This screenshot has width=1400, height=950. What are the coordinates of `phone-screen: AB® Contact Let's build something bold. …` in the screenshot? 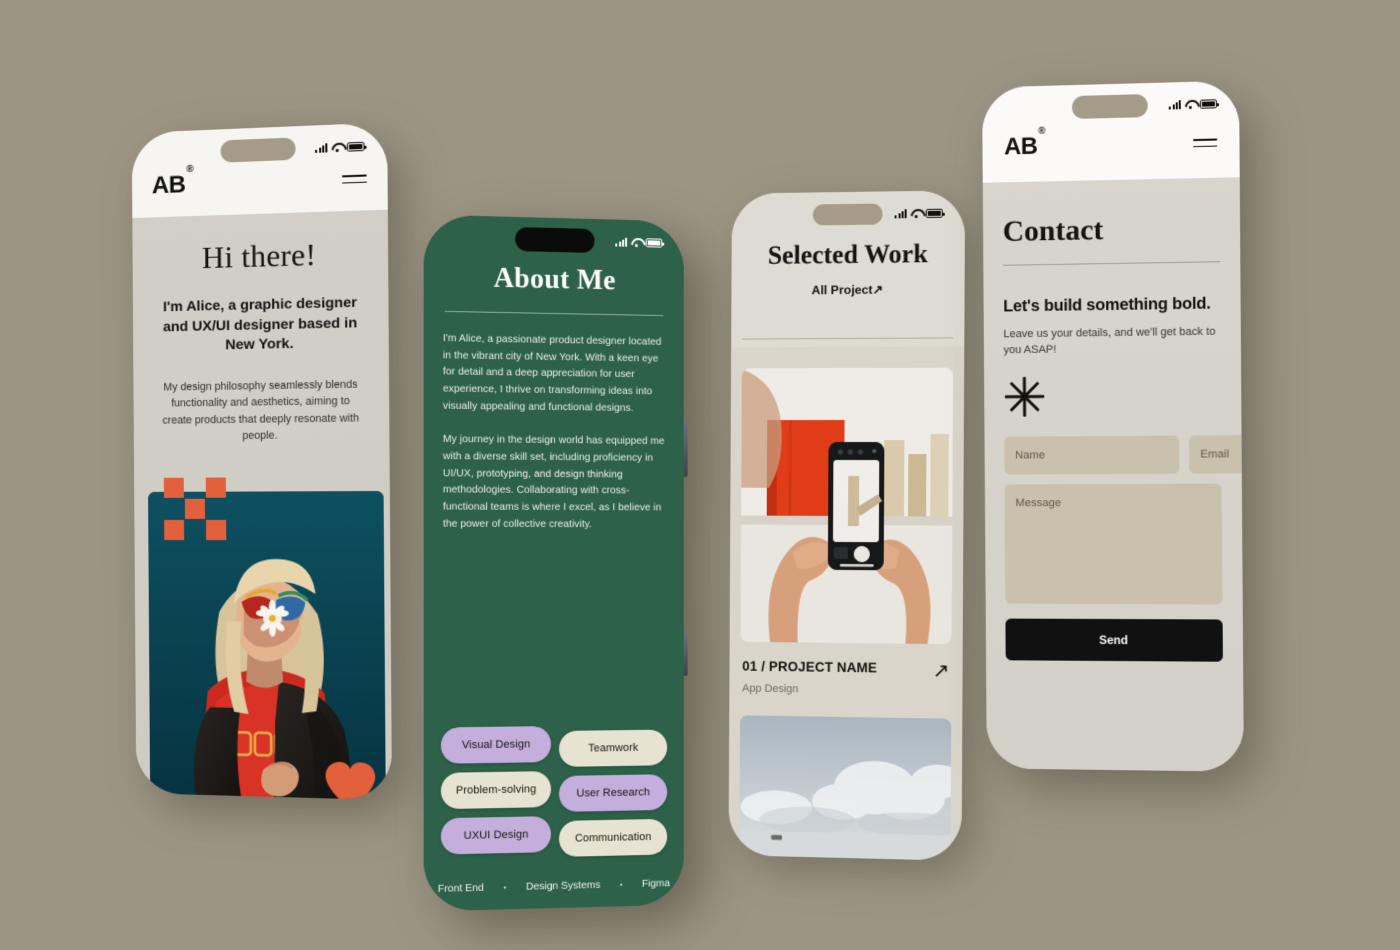 It's located at (1113, 426).